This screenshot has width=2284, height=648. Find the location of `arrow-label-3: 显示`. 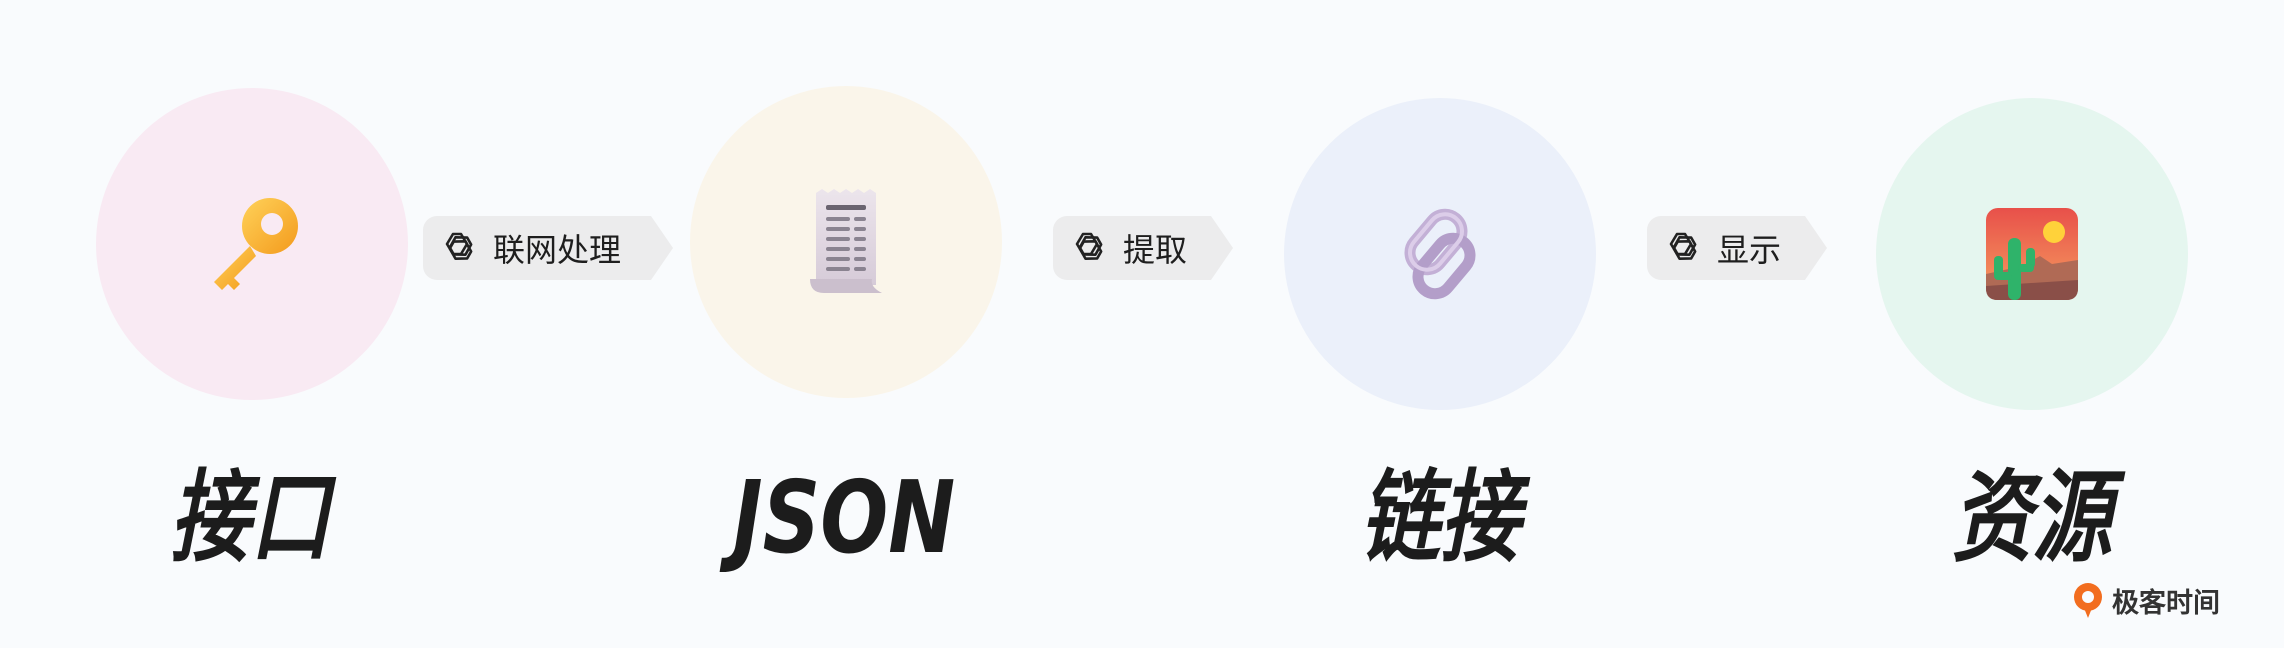

arrow-label-3: 显示 is located at coordinates (1749, 250).